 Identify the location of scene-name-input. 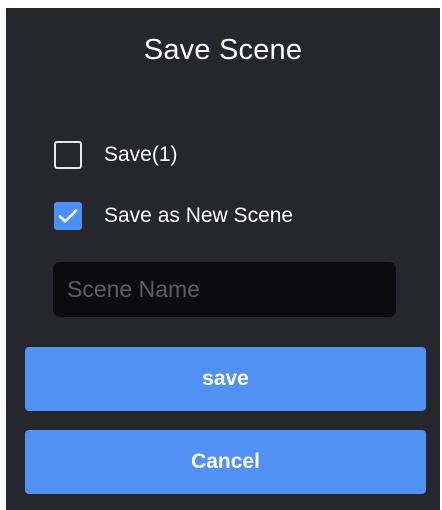
(224, 289).